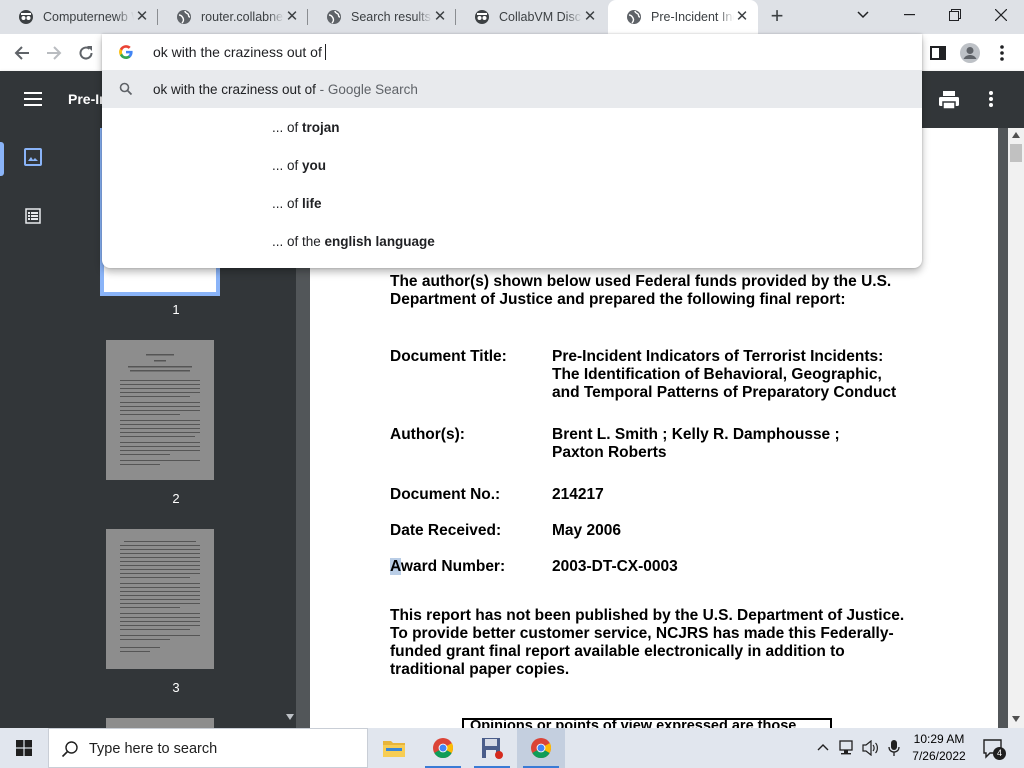 The image size is (1024, 768). What do you see at coordinates (33, 99) in the screenshot?
I see `menu-icon` at bounding box center [33, 99].